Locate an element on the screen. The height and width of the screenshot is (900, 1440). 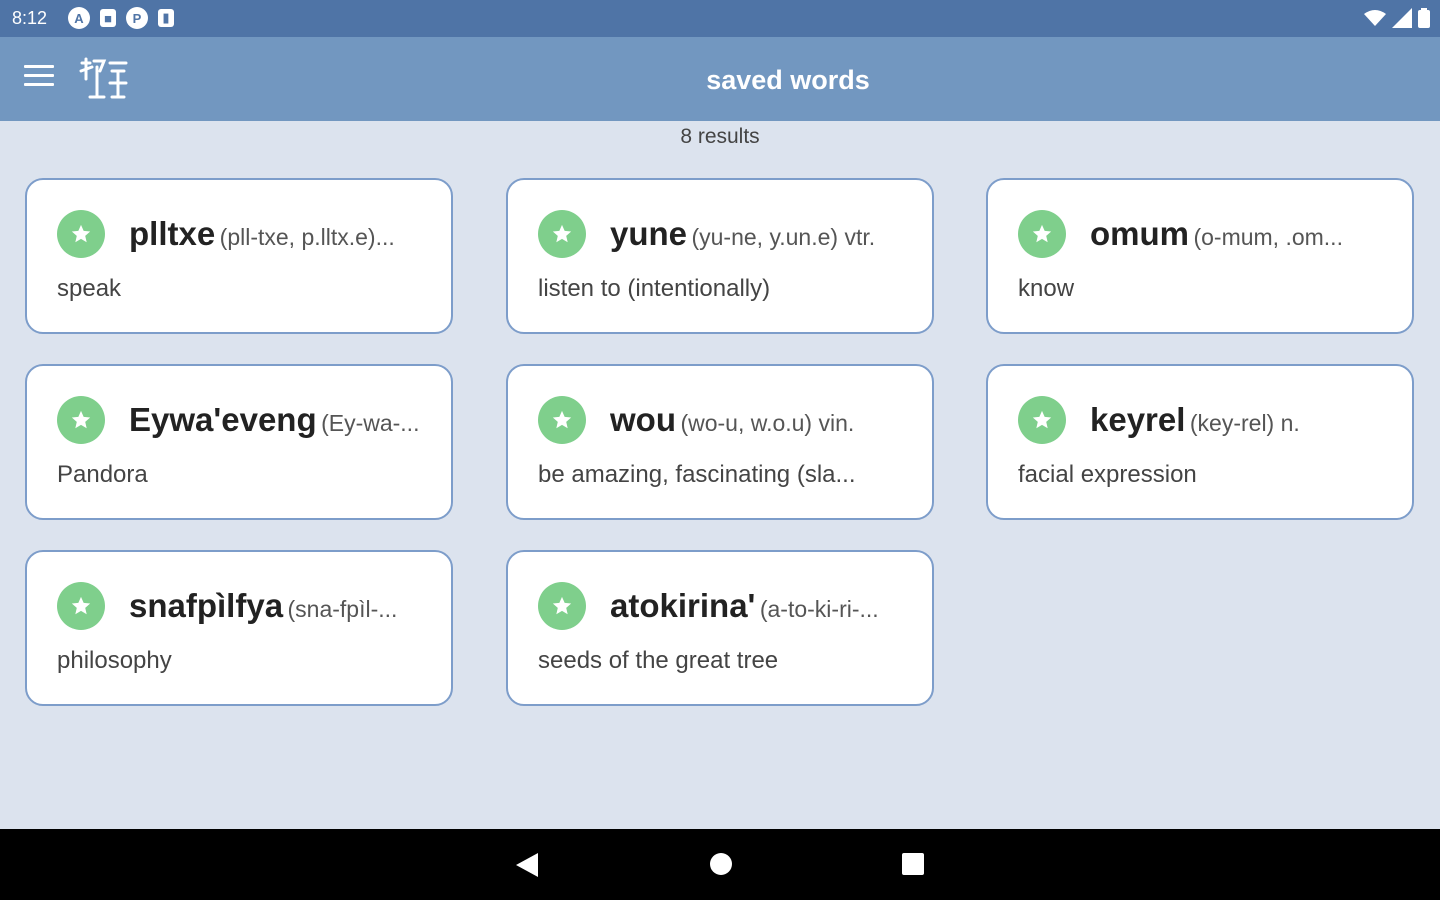
word-title: wou is located at coordinates (643, 419).